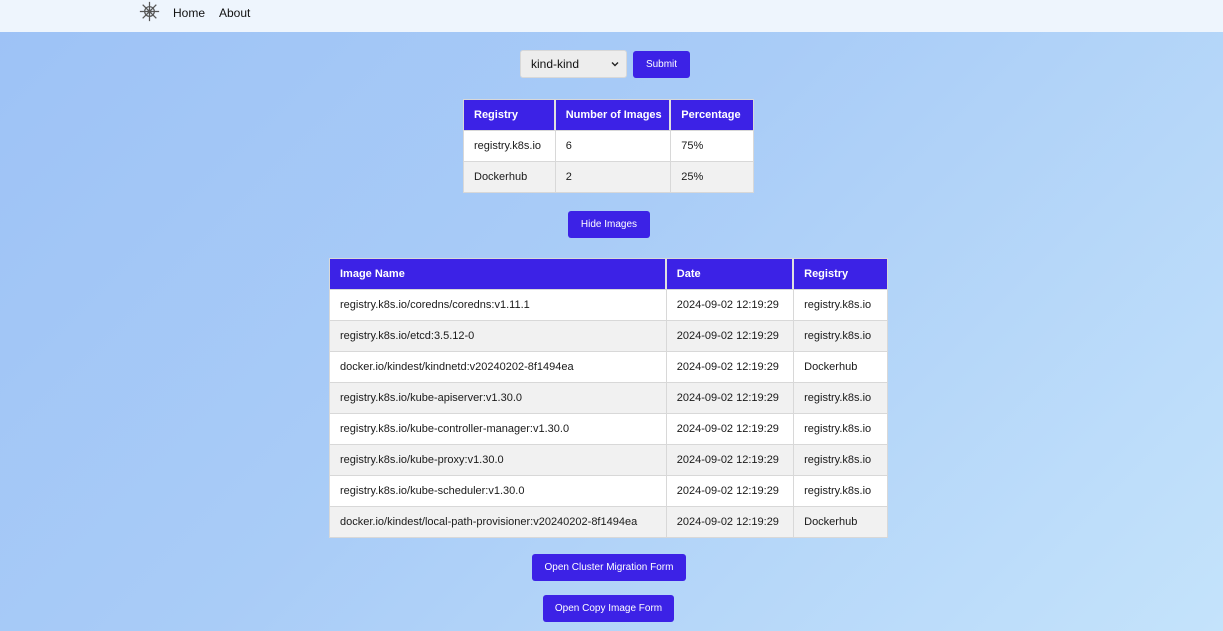 Image resolution: width=1223 pixels, height=631 pixels. I want to click on image-name-cell: registry.k8s.io/etcd:3.5.12-0, so click(498, 335).